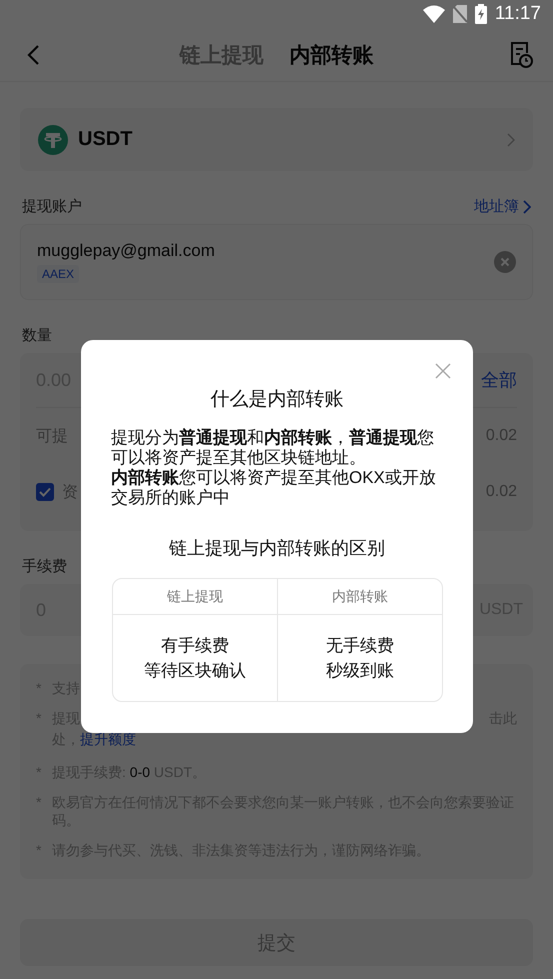 The width and height of the screenshot is (553, 979). I want to click on tether-logo-icon, so click(53, 139).